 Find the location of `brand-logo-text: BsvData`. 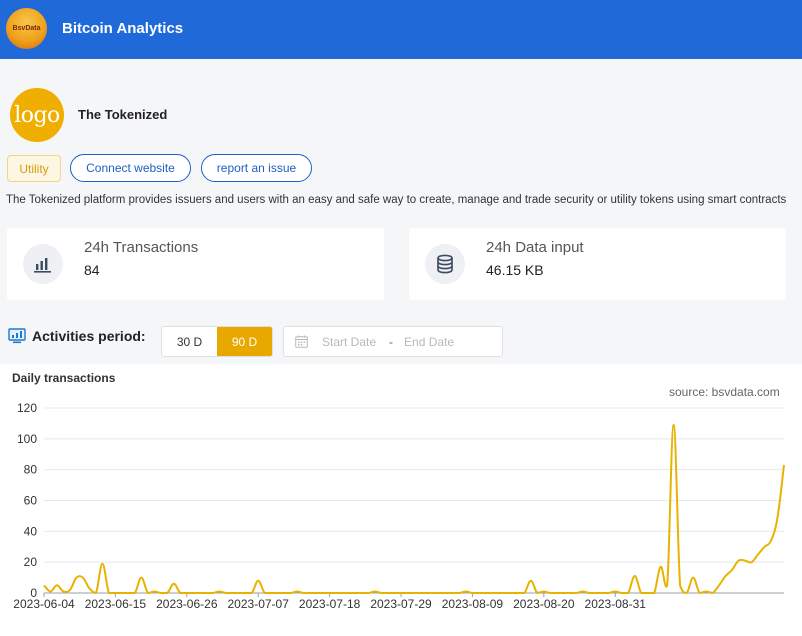

brand-logo-text: BsvData is located at coordinates (26, 28).